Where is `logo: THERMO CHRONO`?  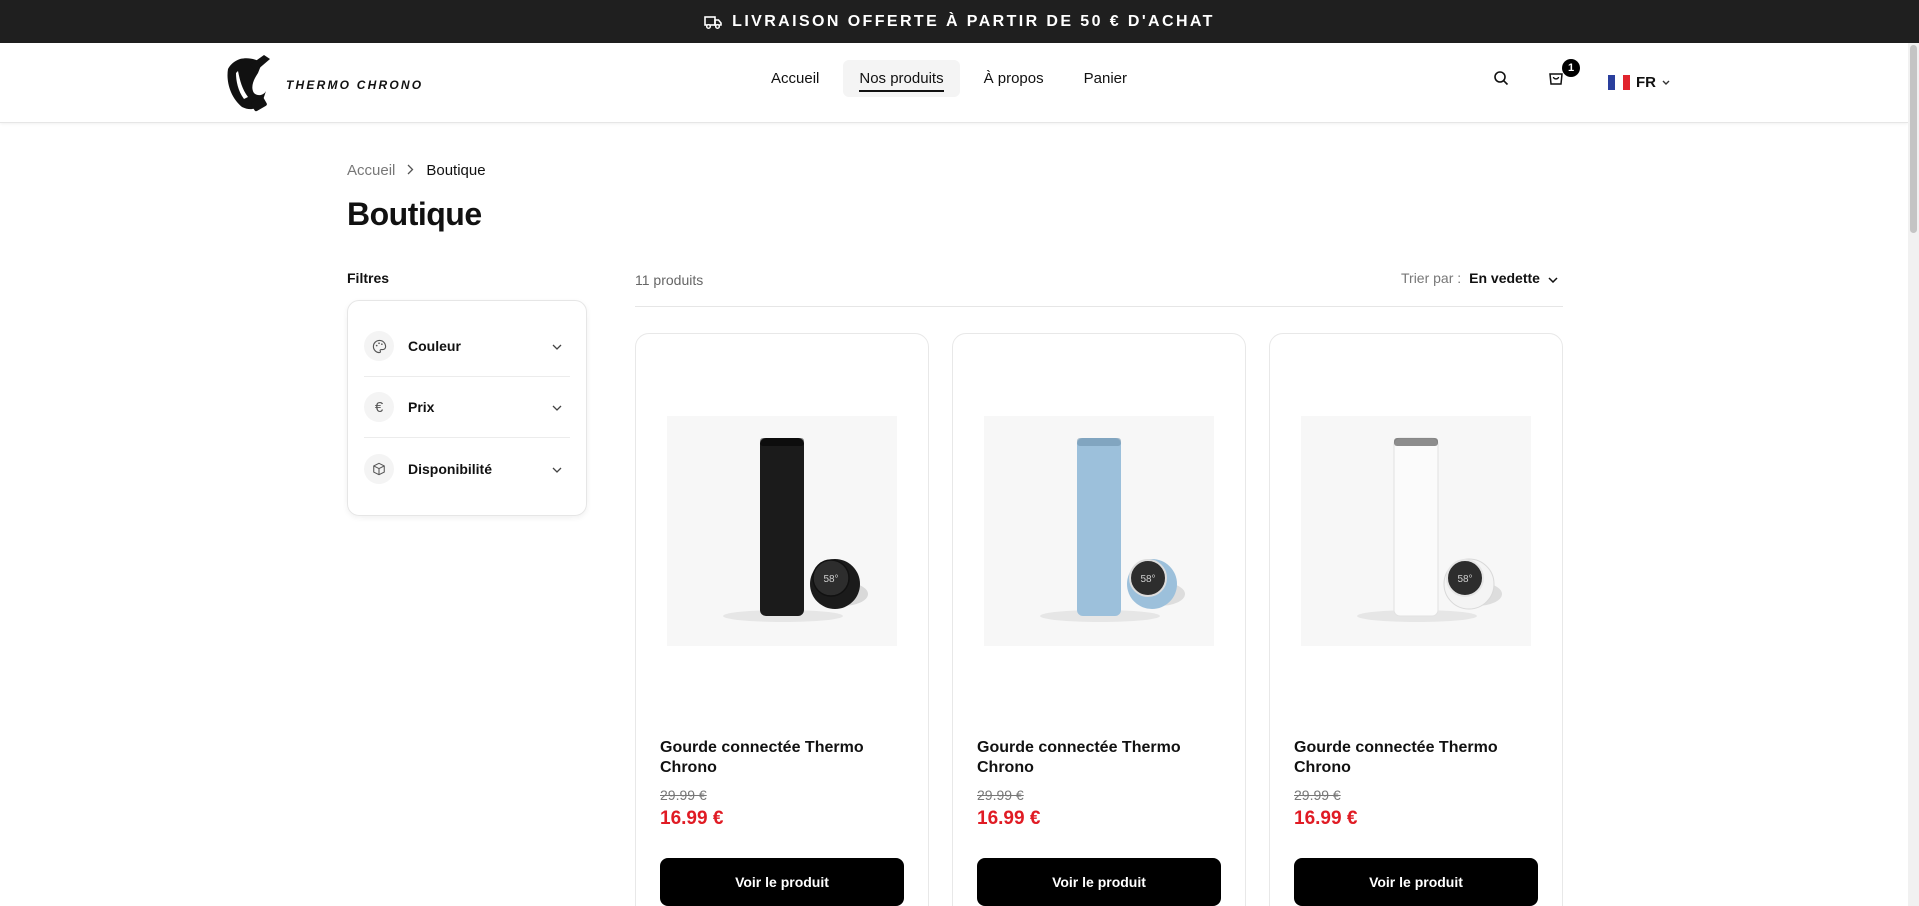
logo: THERMO CHRONO is located at coordinates (321, 84).